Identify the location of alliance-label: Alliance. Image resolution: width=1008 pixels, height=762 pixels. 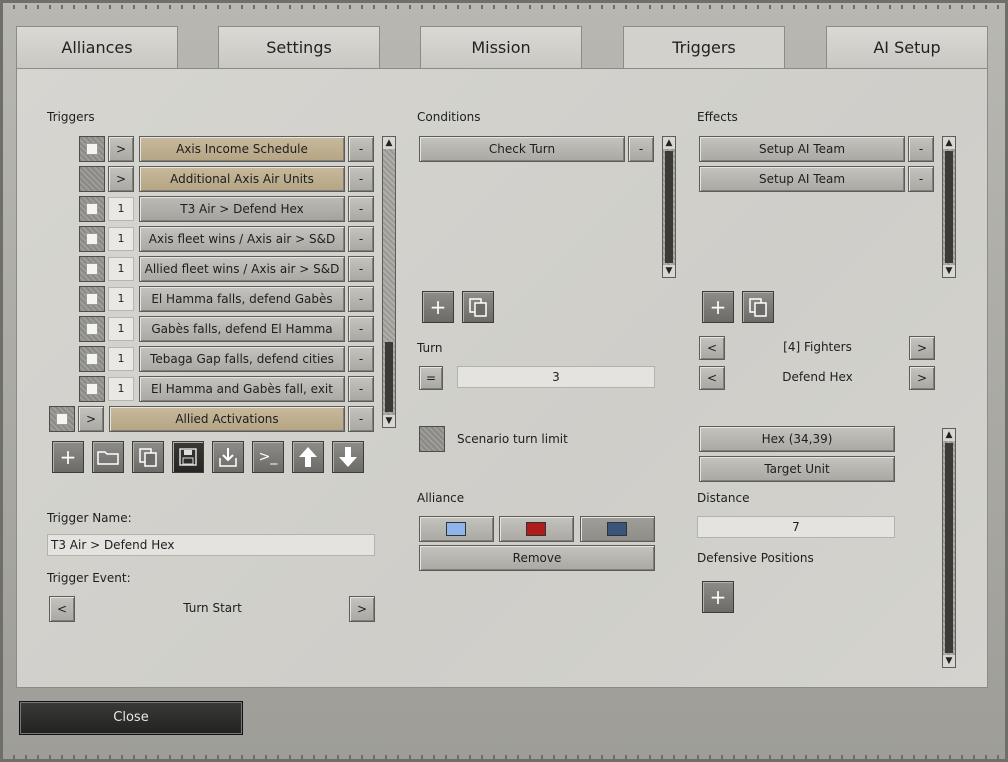
(441, 498).